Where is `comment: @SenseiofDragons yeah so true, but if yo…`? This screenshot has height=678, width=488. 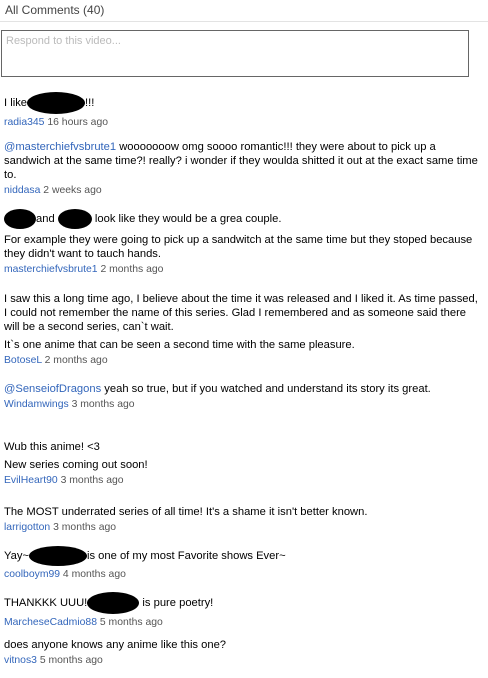 comment: @SenseiofDragons yeah so true, but if yo… is located at coordinates (243, 396).